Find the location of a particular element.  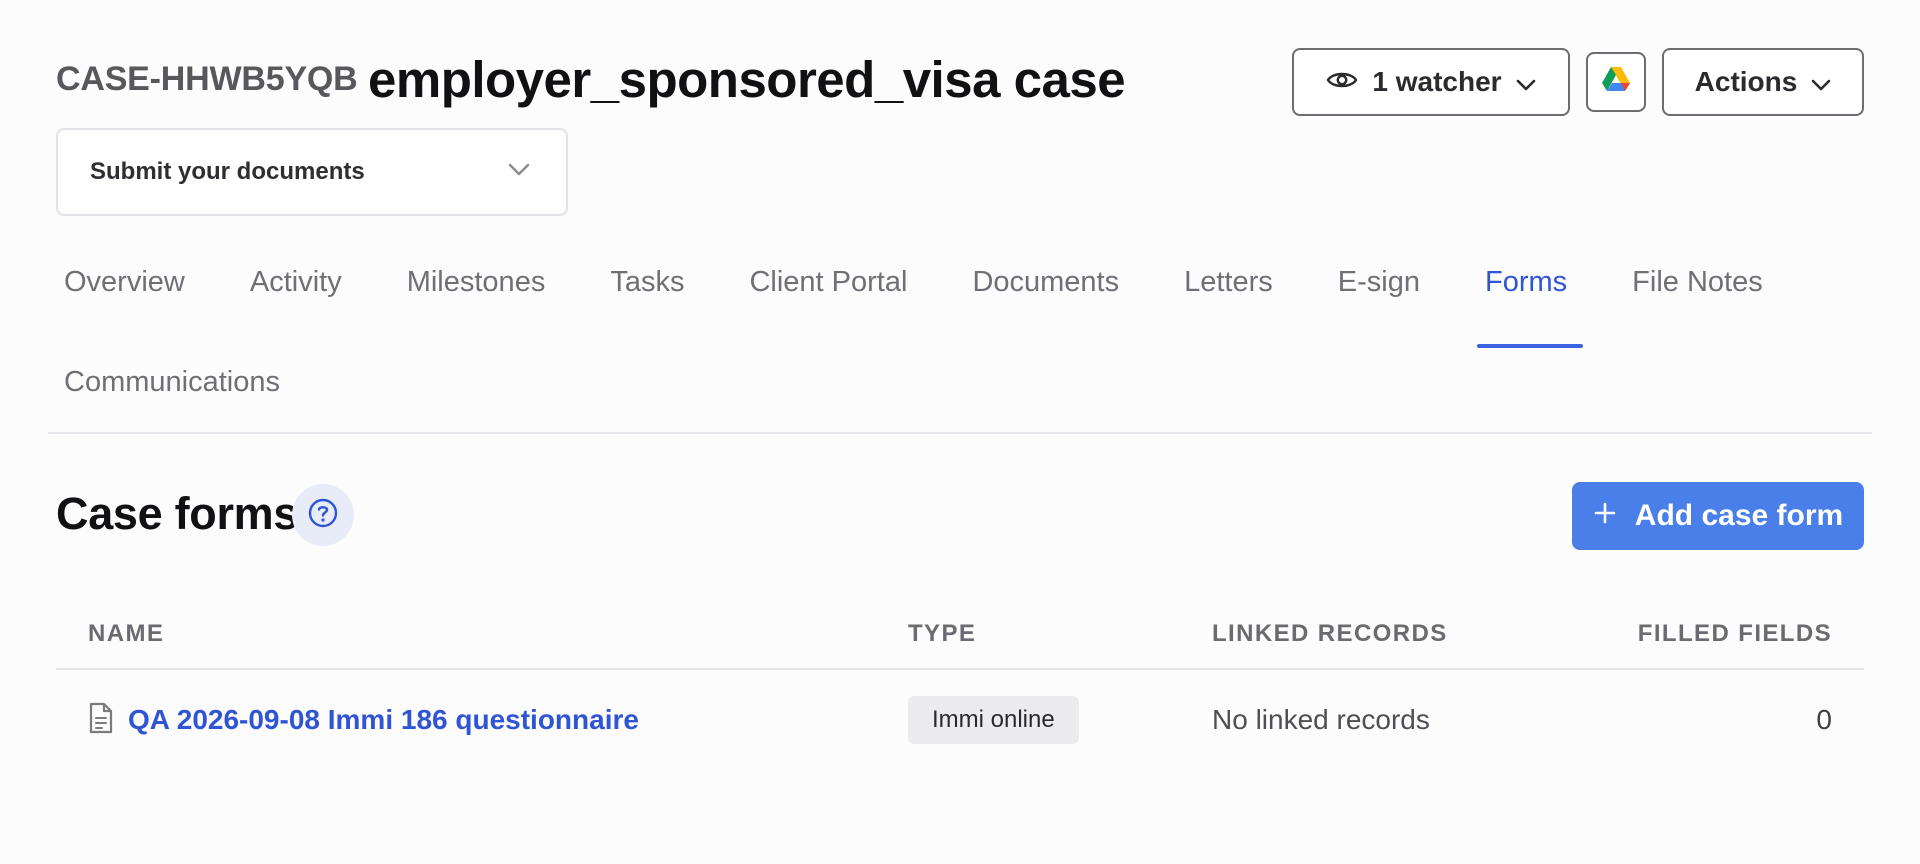

header-actions: 1 watcher Actions is located at coordinates (1578, 82).